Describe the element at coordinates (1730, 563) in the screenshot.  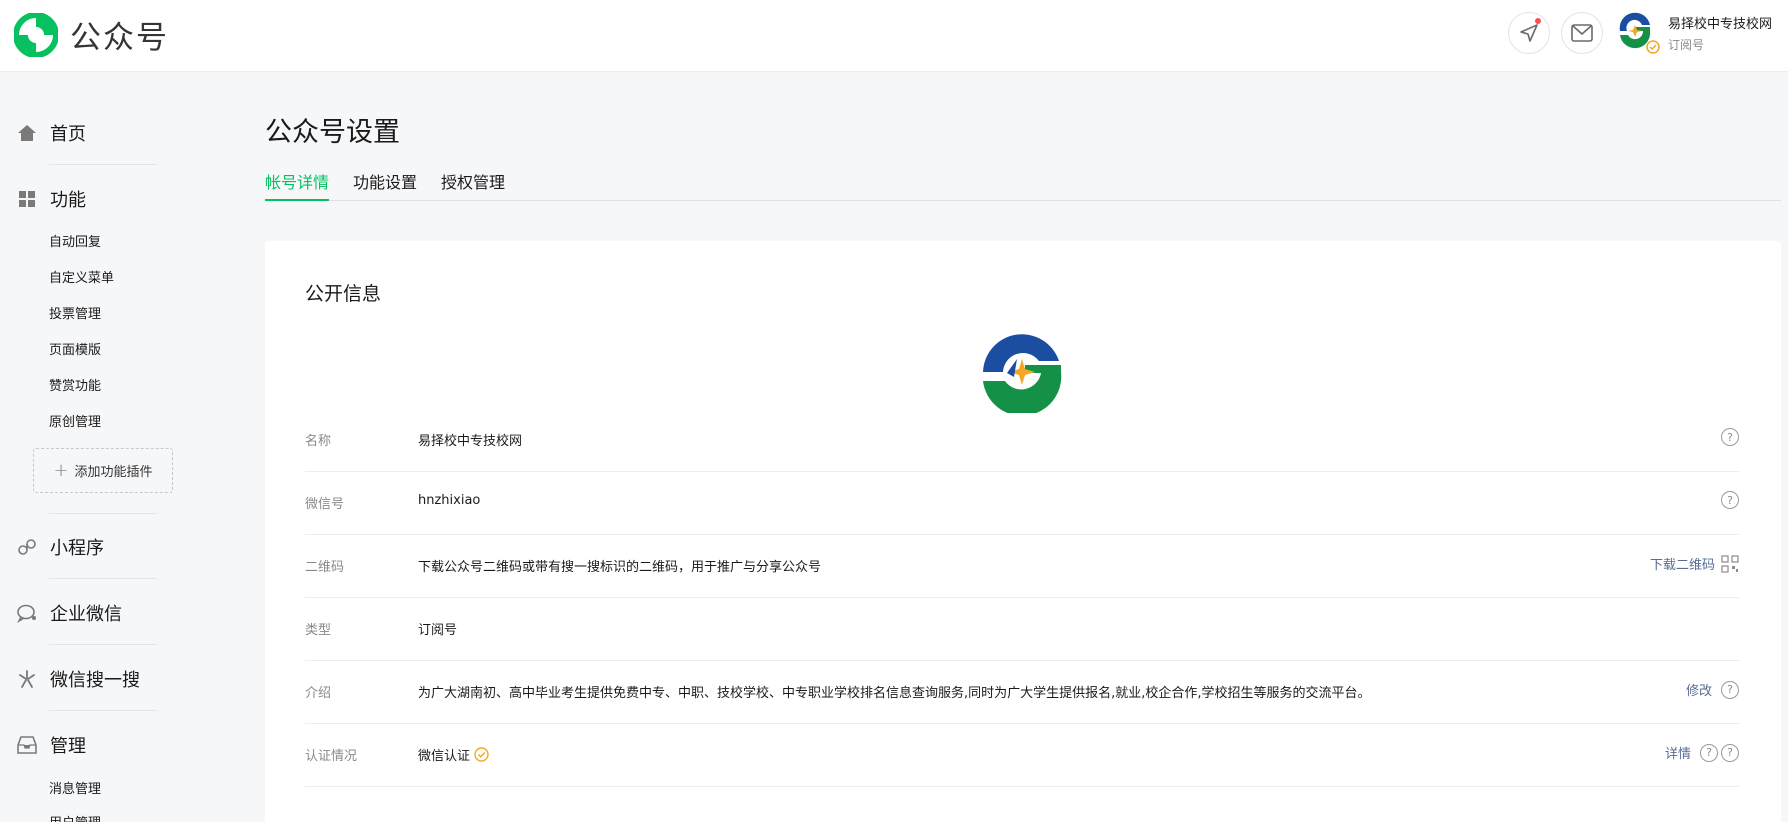
I see `qrcode-icon` at that location.